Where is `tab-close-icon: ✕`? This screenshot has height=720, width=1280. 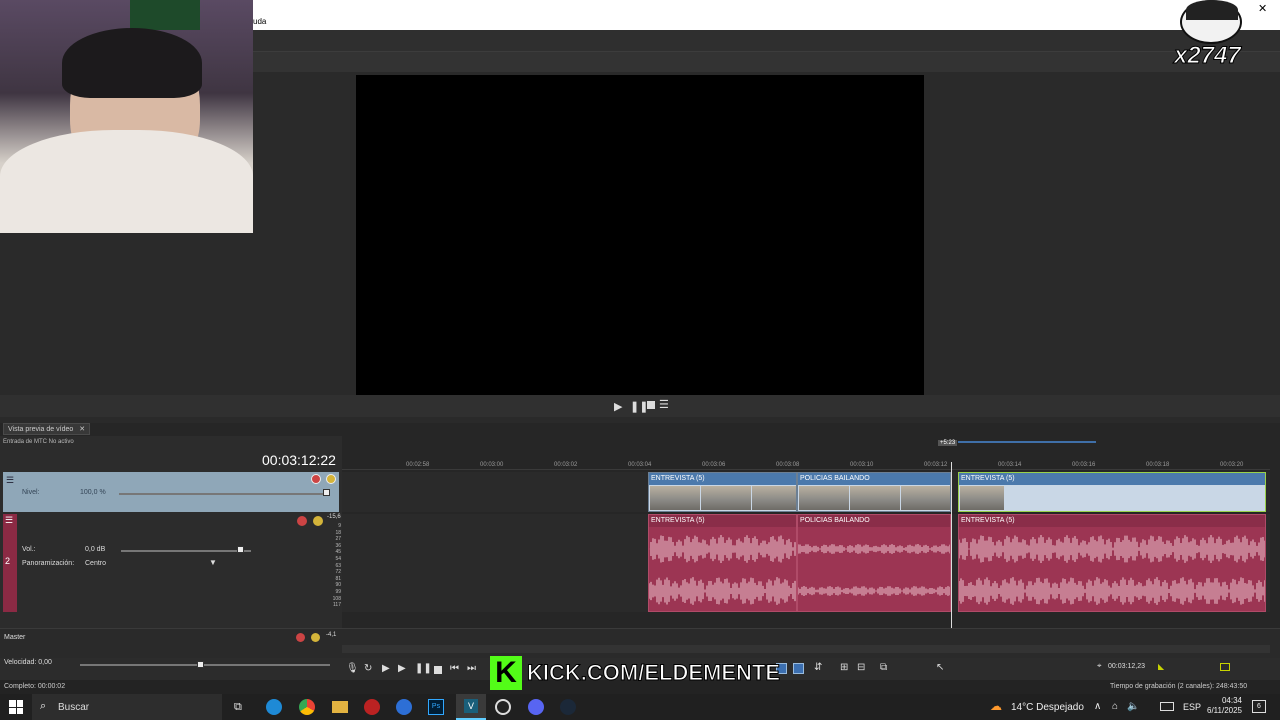 tab-close-icon: ✕ is located at coordinates (82, 429).